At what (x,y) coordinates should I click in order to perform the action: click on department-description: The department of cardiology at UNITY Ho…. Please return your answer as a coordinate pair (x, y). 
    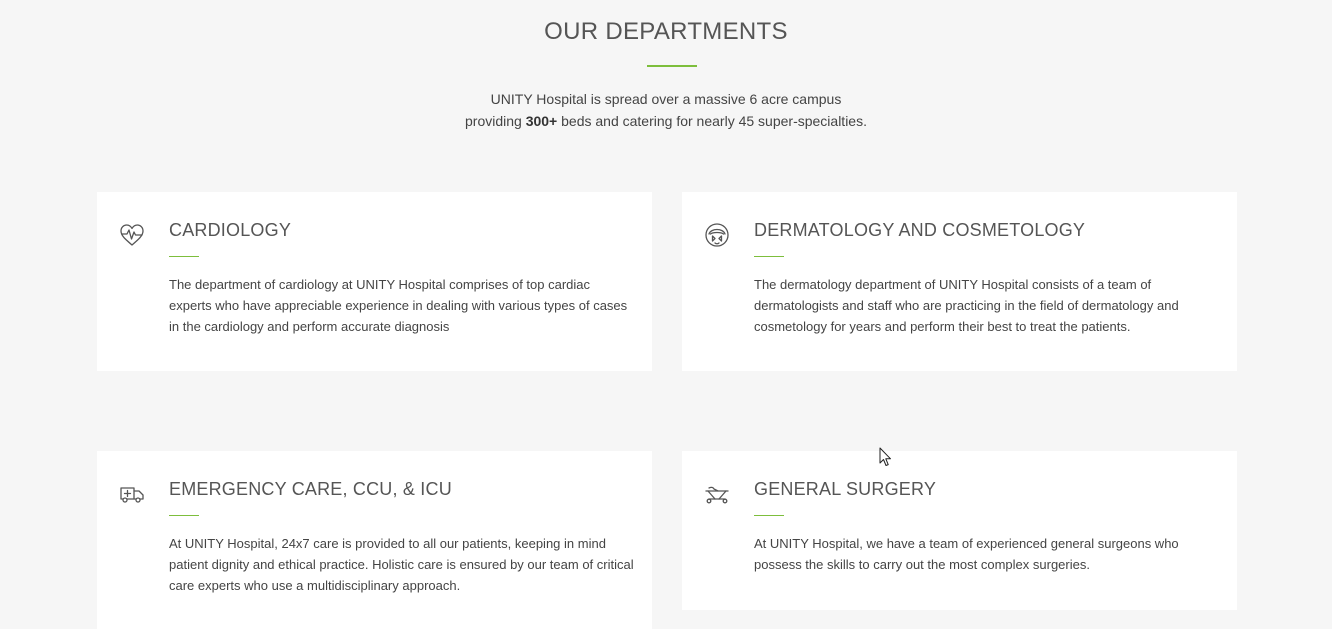
    Looking at the image, I should click on (398, 305).